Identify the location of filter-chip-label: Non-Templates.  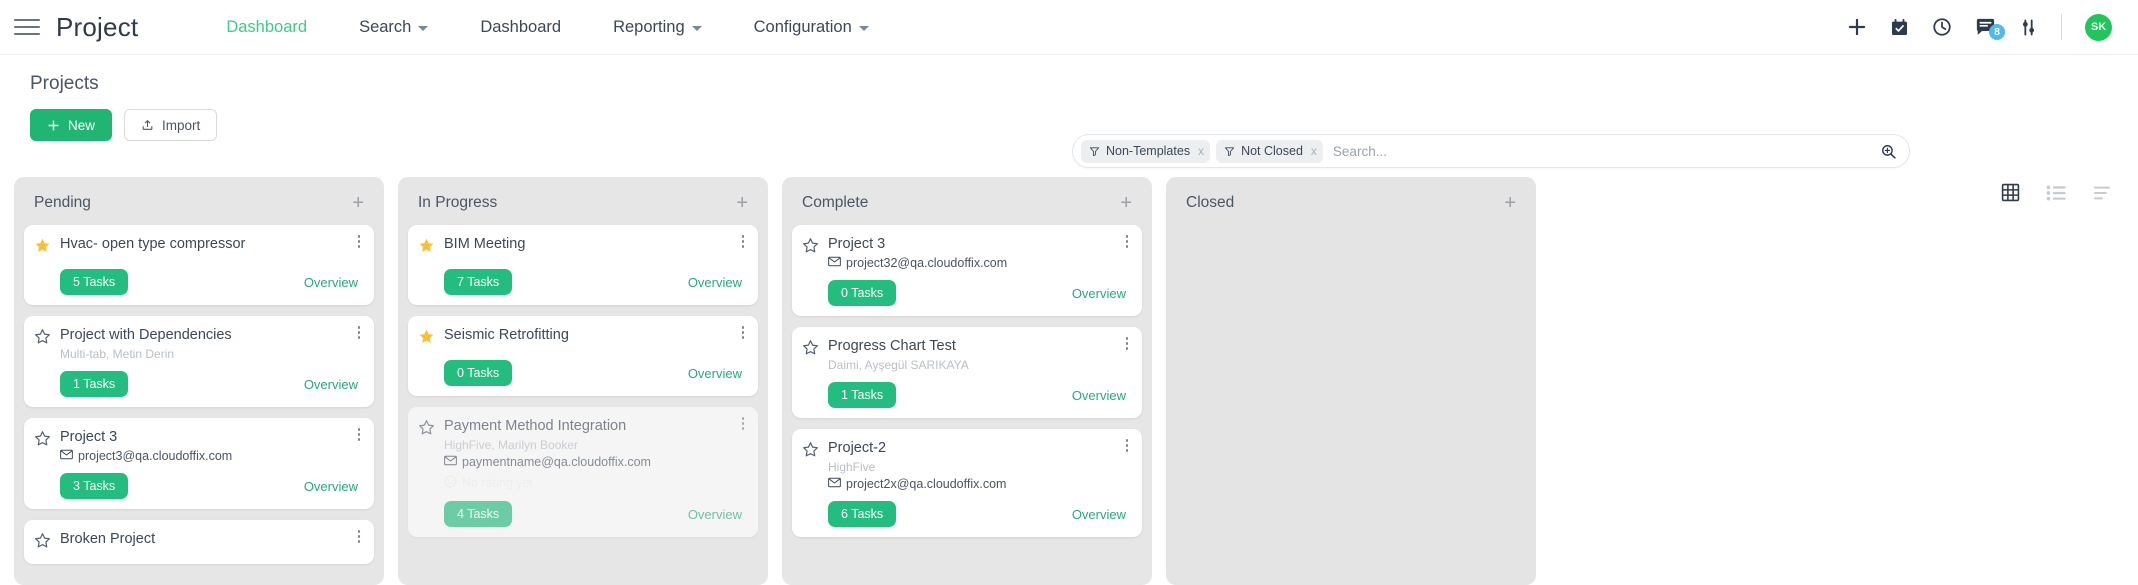
(1148, 151).